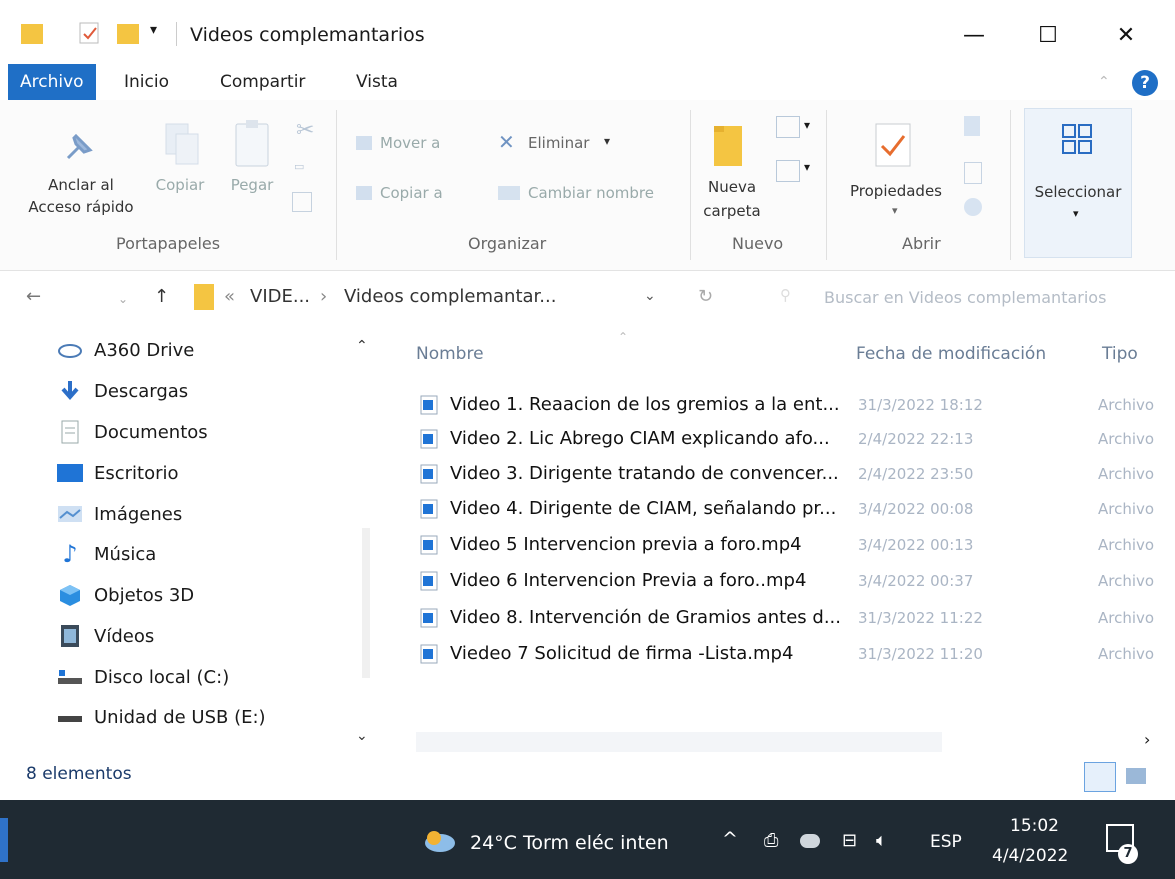  I want to click on language-indicator: ESP, so click(946, 842).